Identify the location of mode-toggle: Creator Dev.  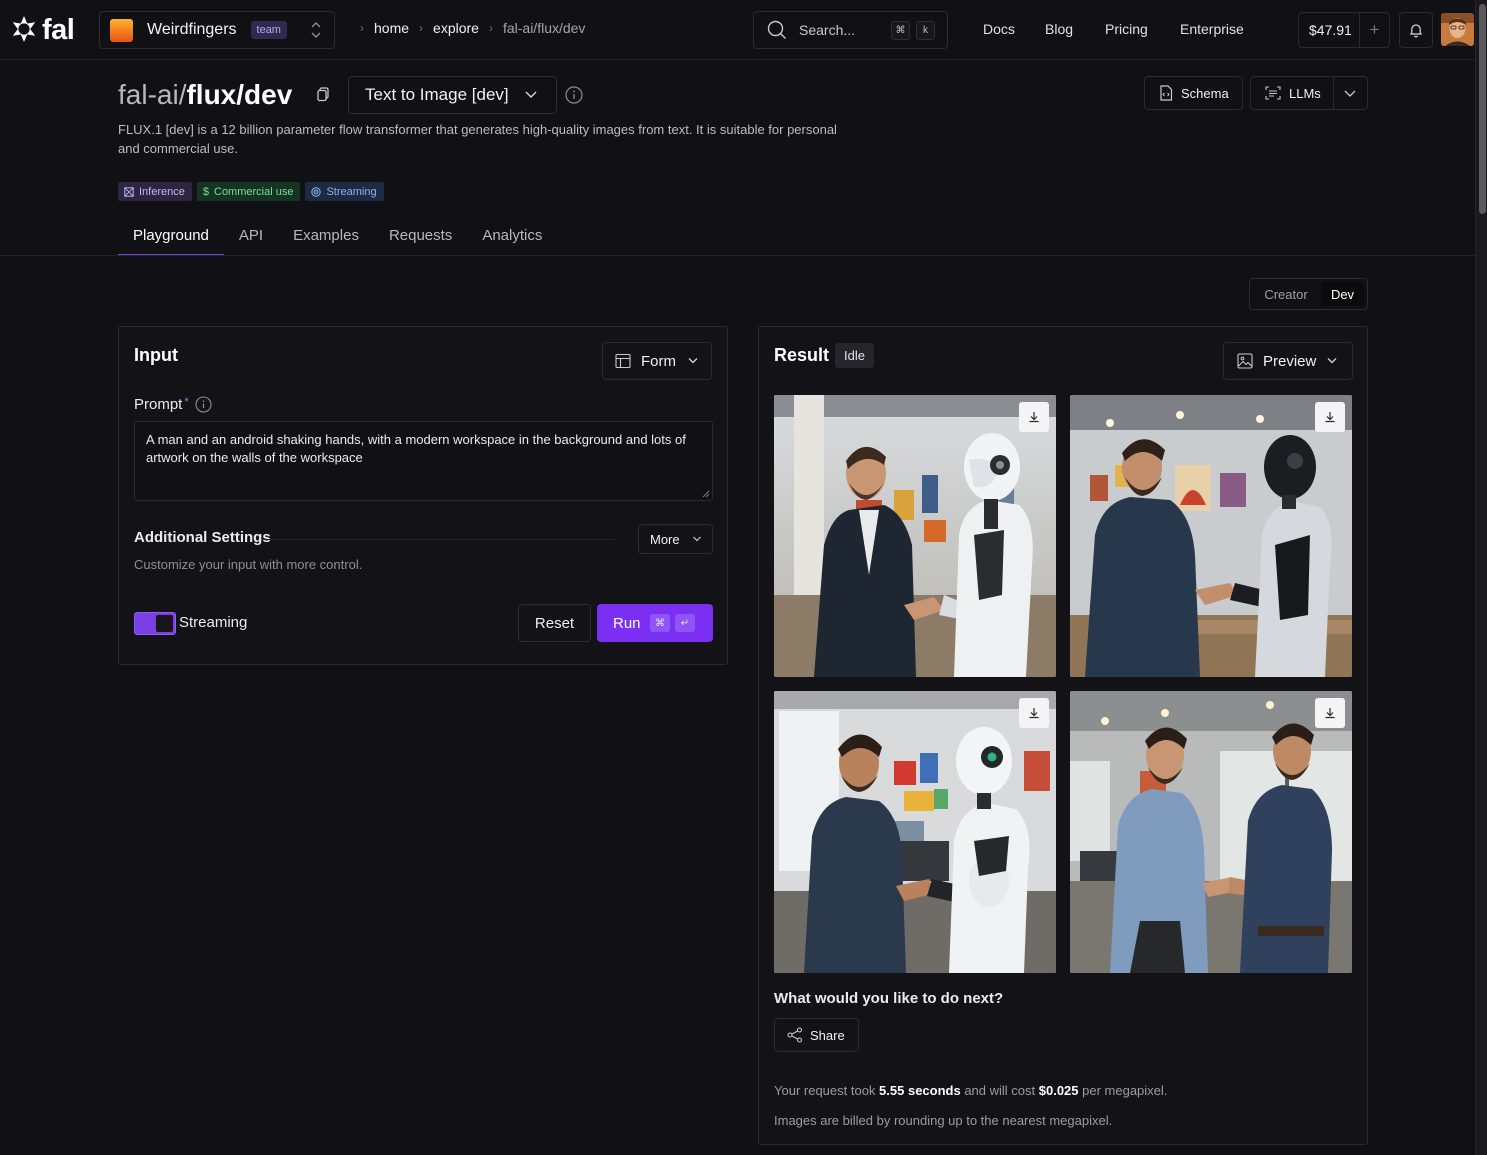
(1308, 294).